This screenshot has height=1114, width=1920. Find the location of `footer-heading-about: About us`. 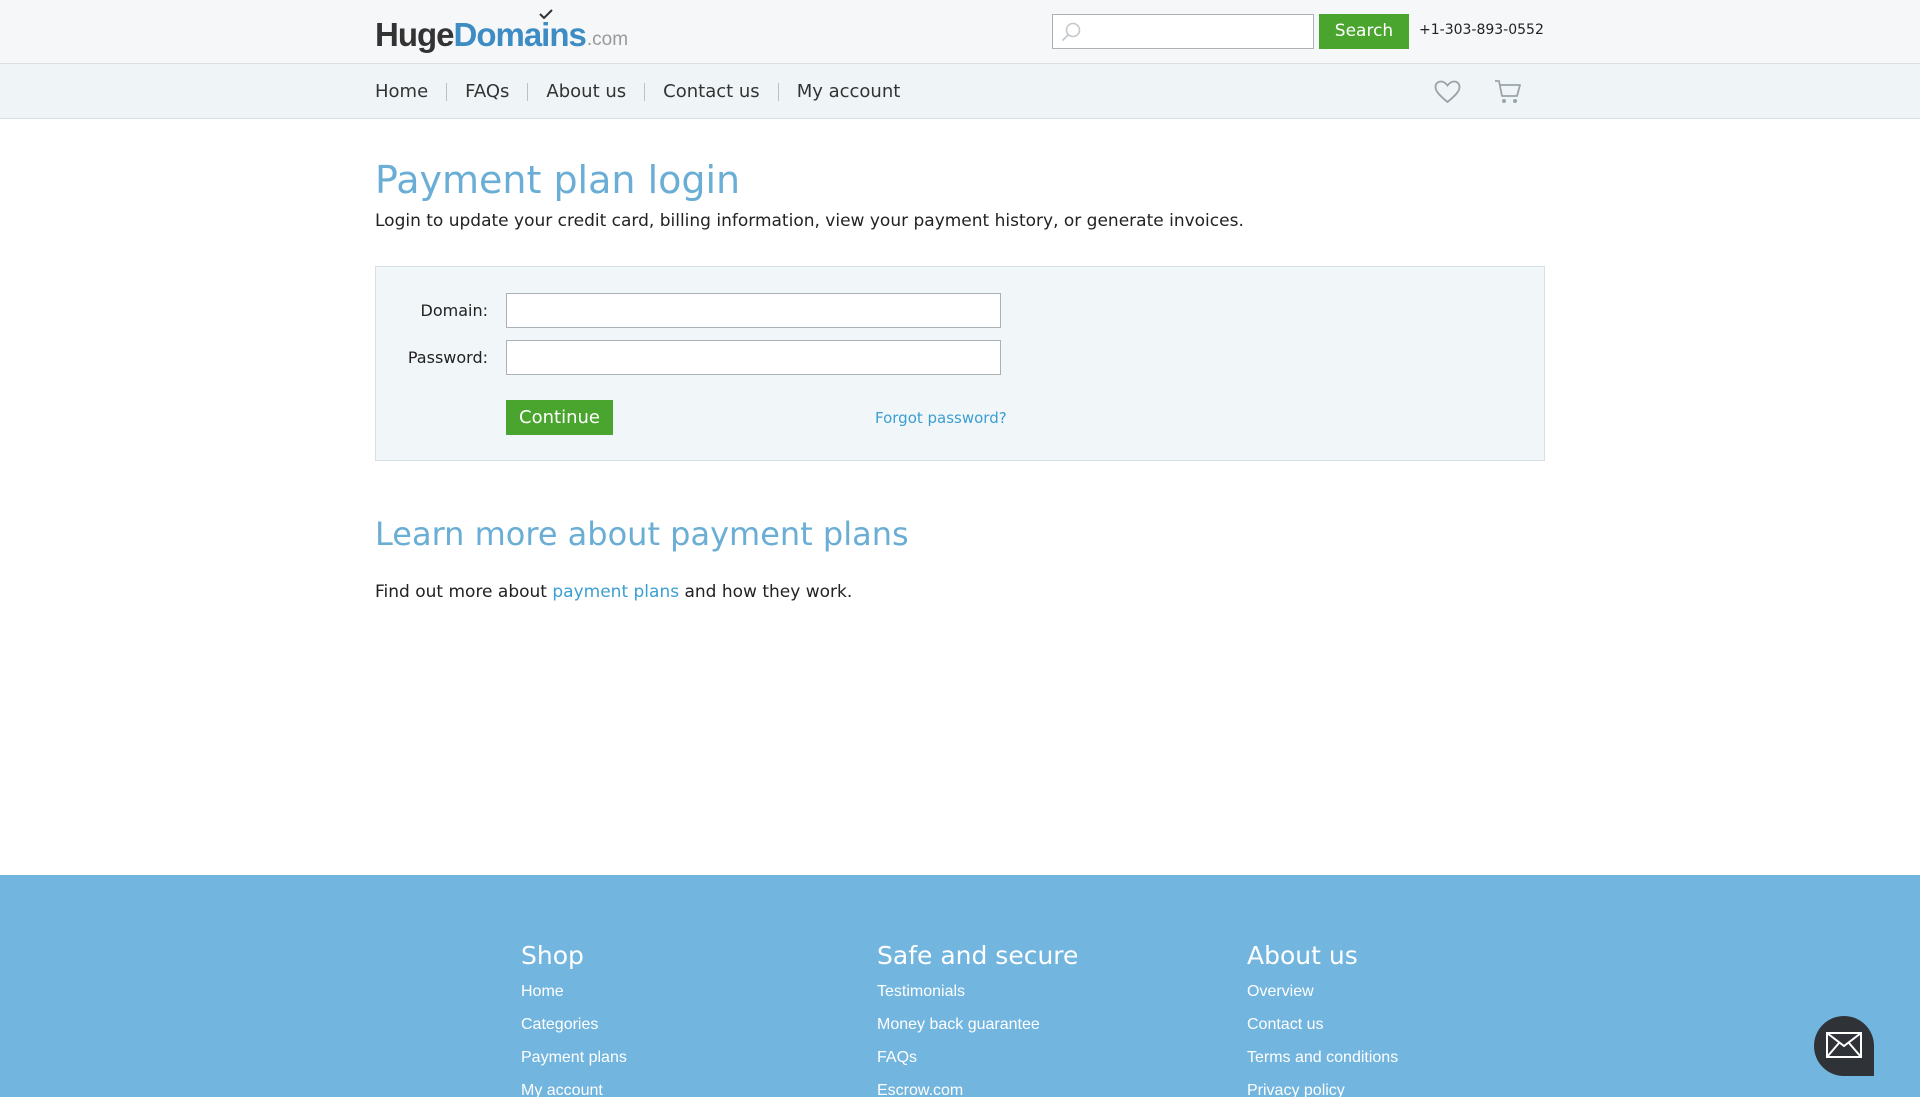

footer-heading-about: About us is located at coordinates (1302, 955).